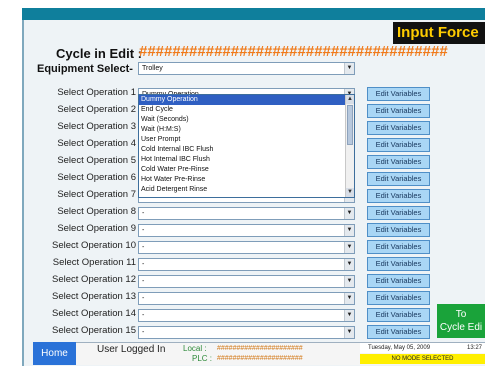  I want to click on operation-14-select: - ▼, so click(246, 315).